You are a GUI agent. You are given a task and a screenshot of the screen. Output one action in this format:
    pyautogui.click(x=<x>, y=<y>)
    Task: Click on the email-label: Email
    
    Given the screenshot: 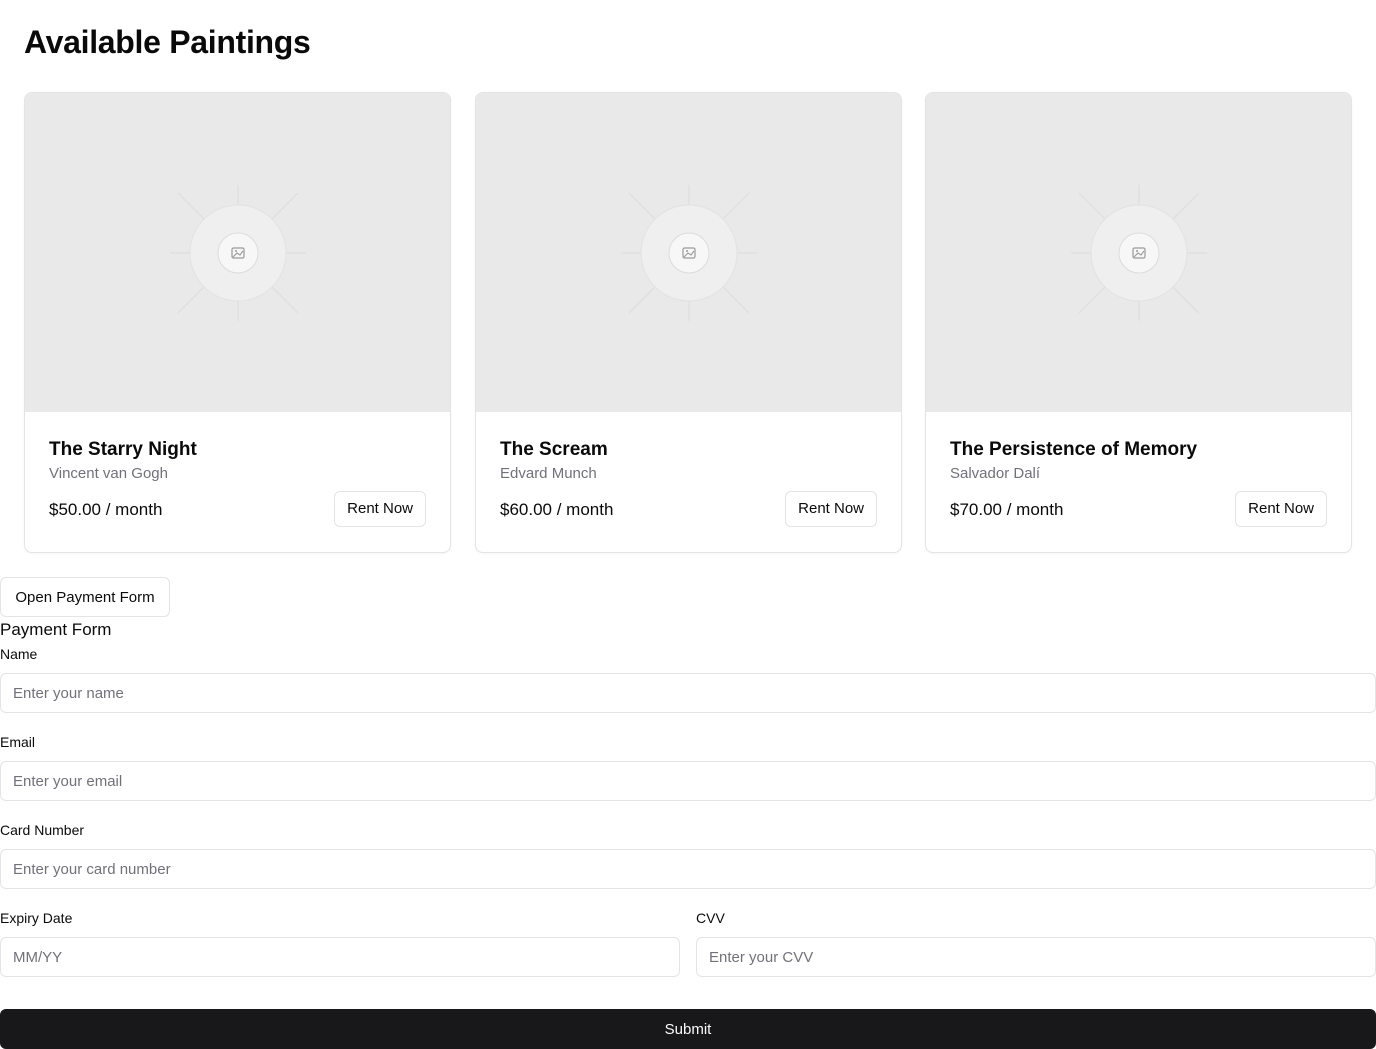 What is the action you would take?
    pyautogui.click(x=18, y=742)
    